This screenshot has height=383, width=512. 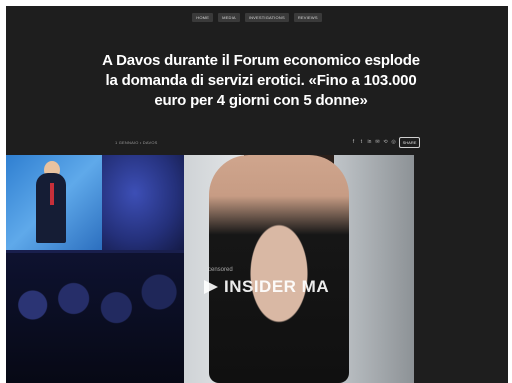 I want to click on speaker-tie, so click(x=52, y=194).